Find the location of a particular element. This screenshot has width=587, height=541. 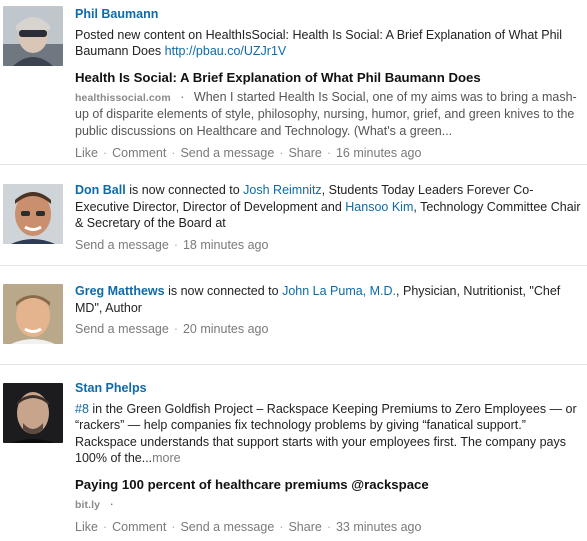

article-source: healthissocial.com is located at coordinates (123, 97).